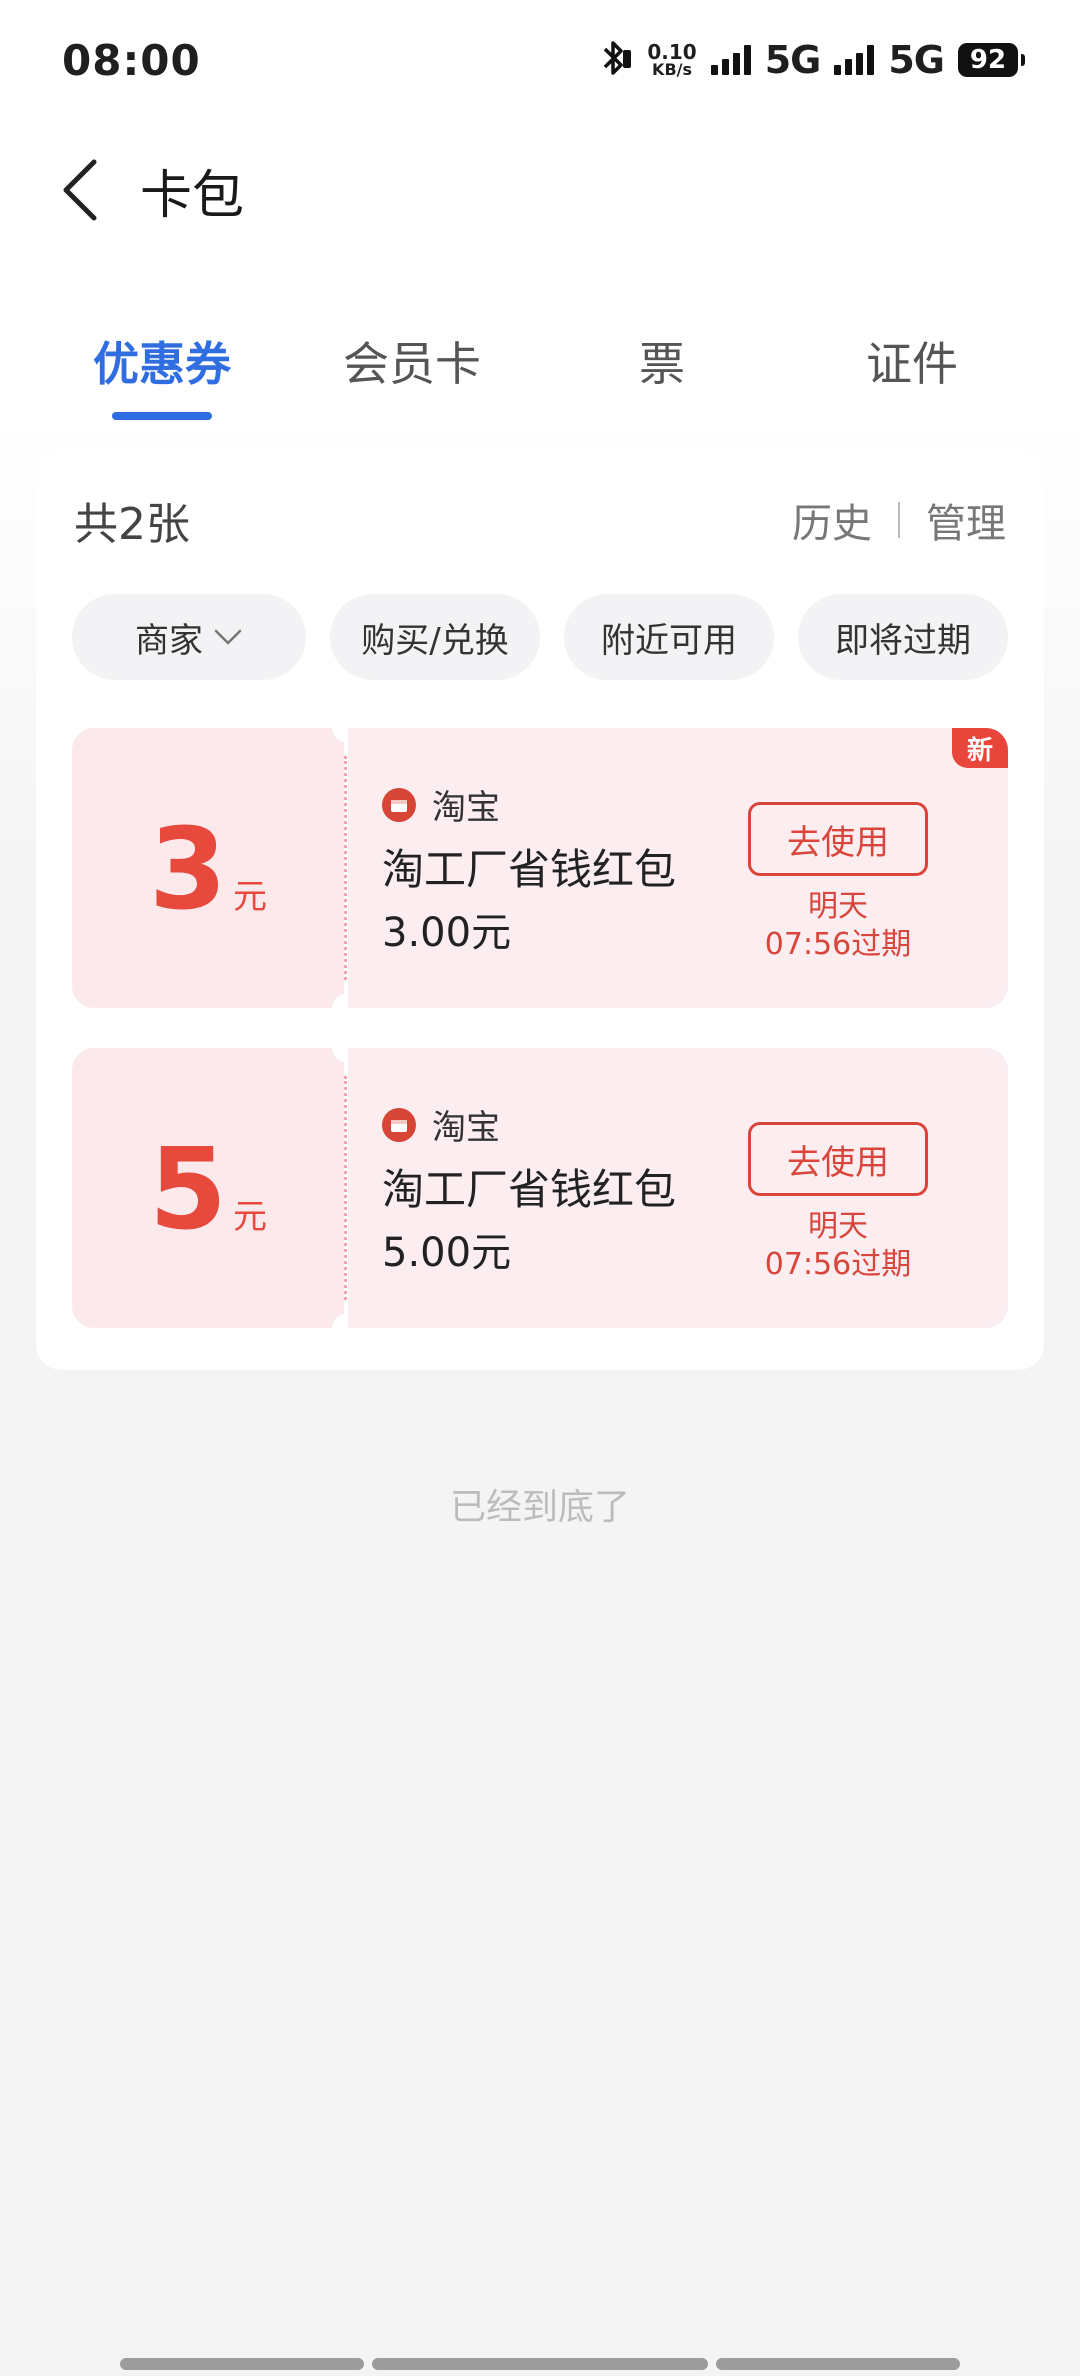  I want to click on tab-coupons: 优惠券, so click(162, 365).